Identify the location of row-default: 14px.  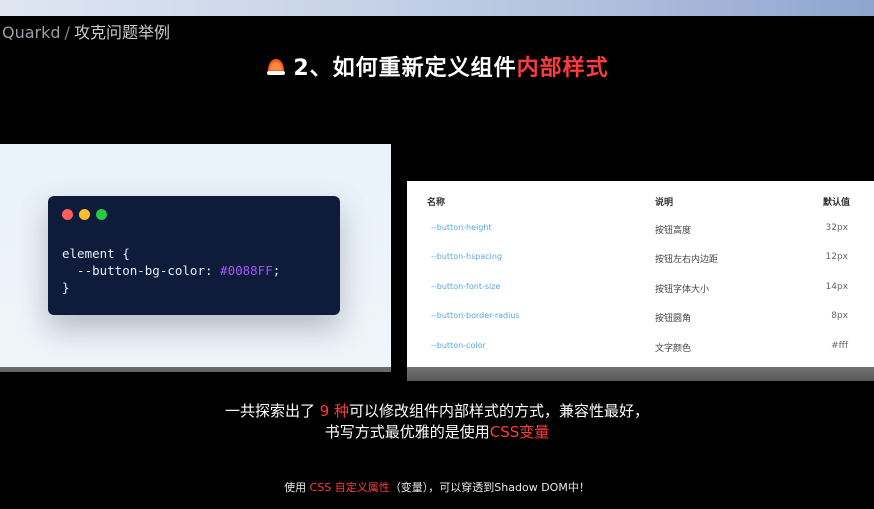
(837, 287).